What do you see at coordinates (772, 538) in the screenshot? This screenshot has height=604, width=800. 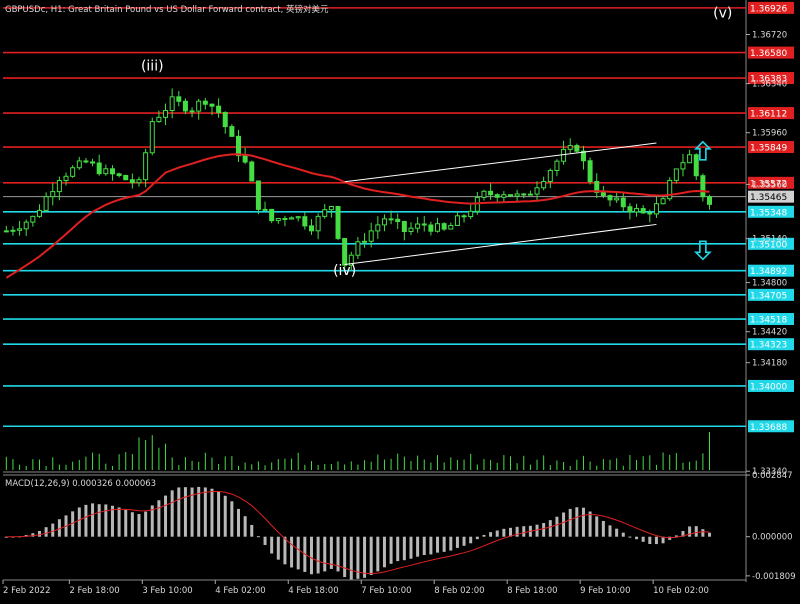 I see `macd-tick-label: 0.000000` at bounding box center [772, 538].